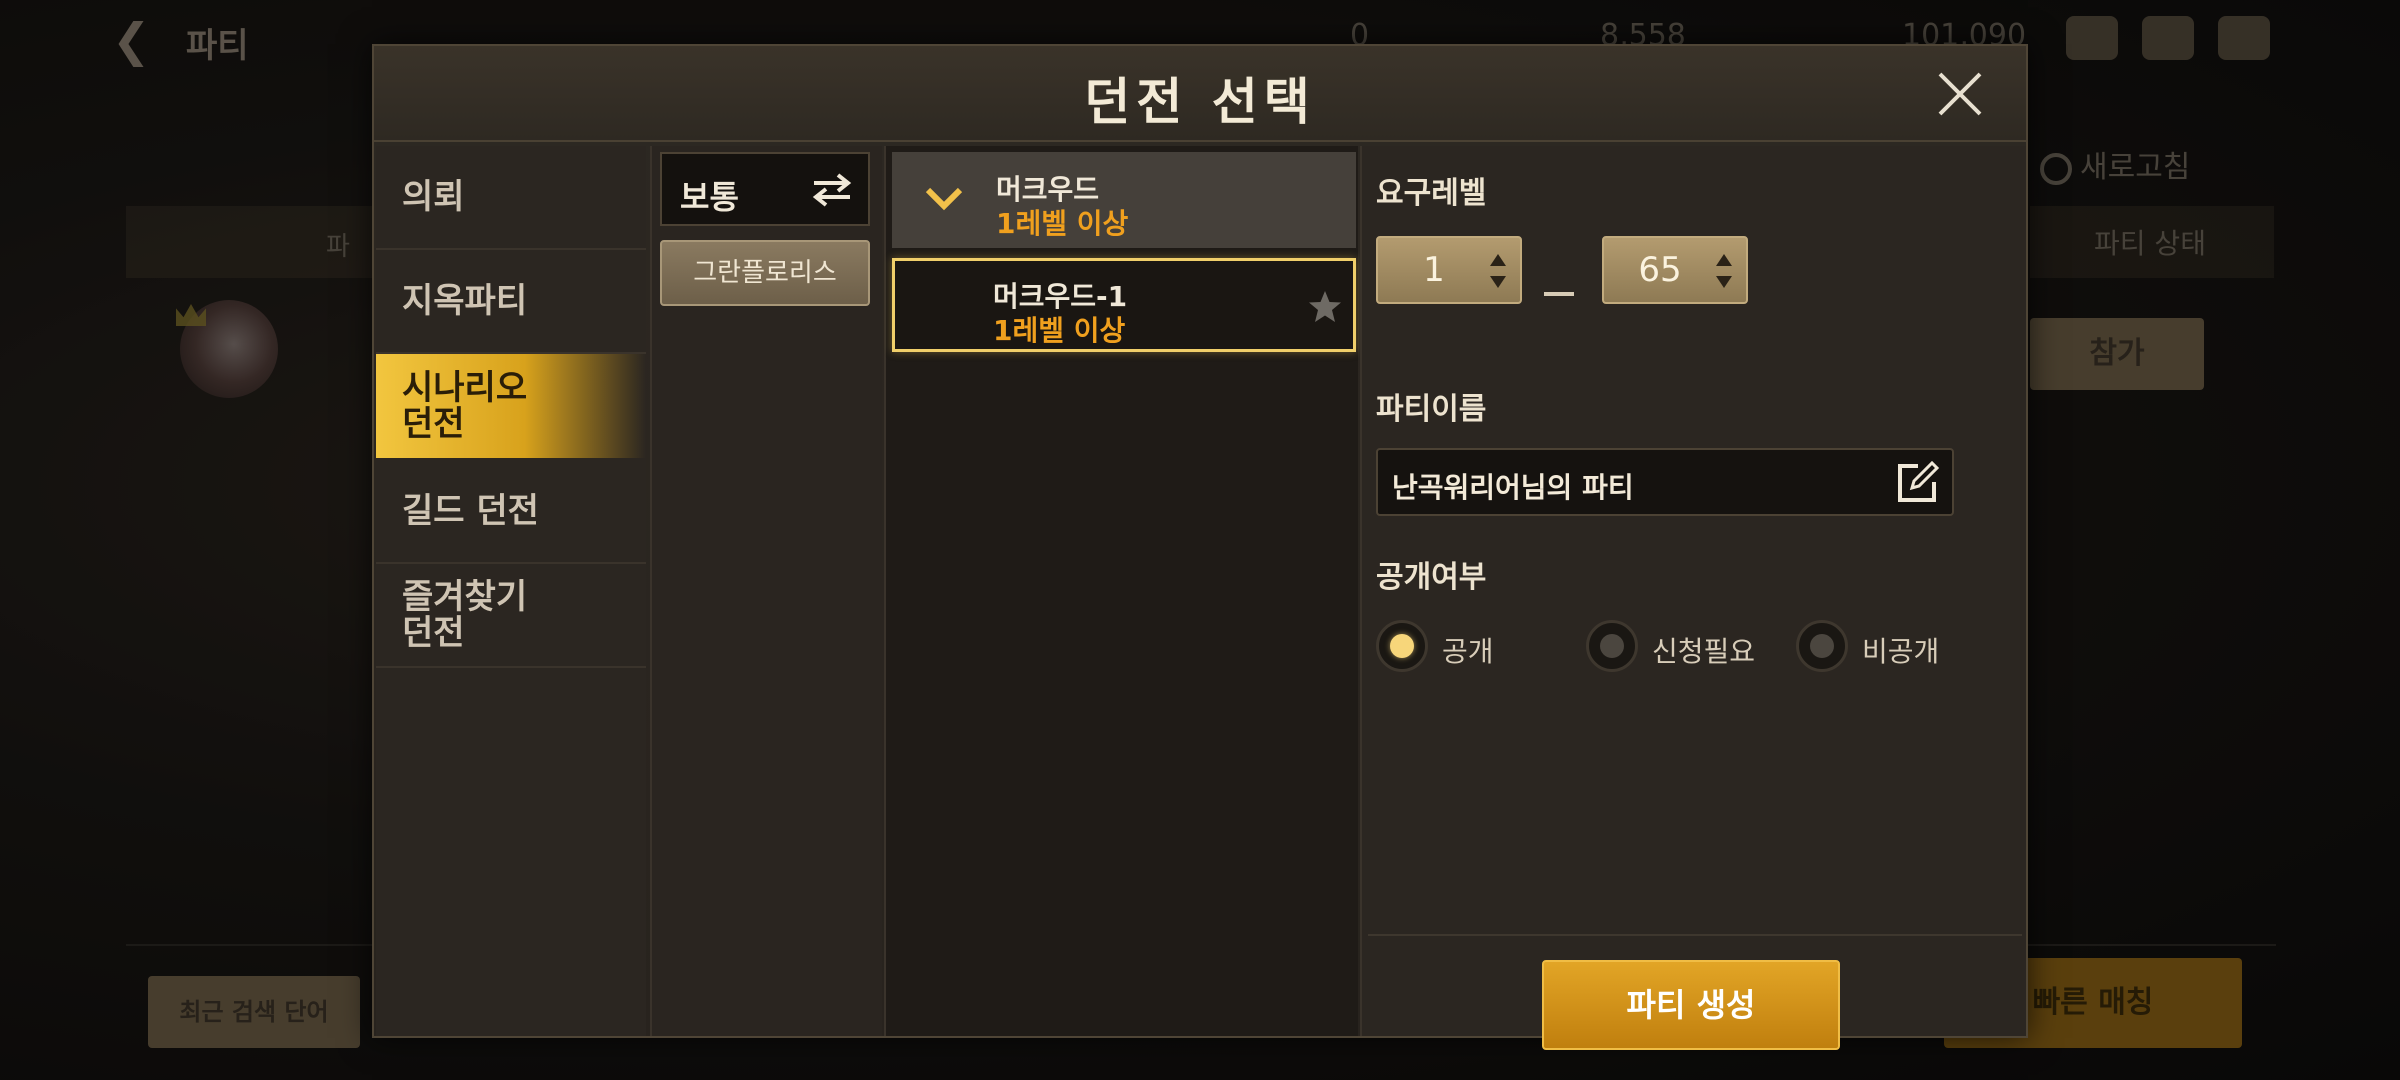  I want to click on category-list: 의뢰 지옥파티 시나리오 던전 길드 던전 즐겨찾기 던전, so click(511, 591).